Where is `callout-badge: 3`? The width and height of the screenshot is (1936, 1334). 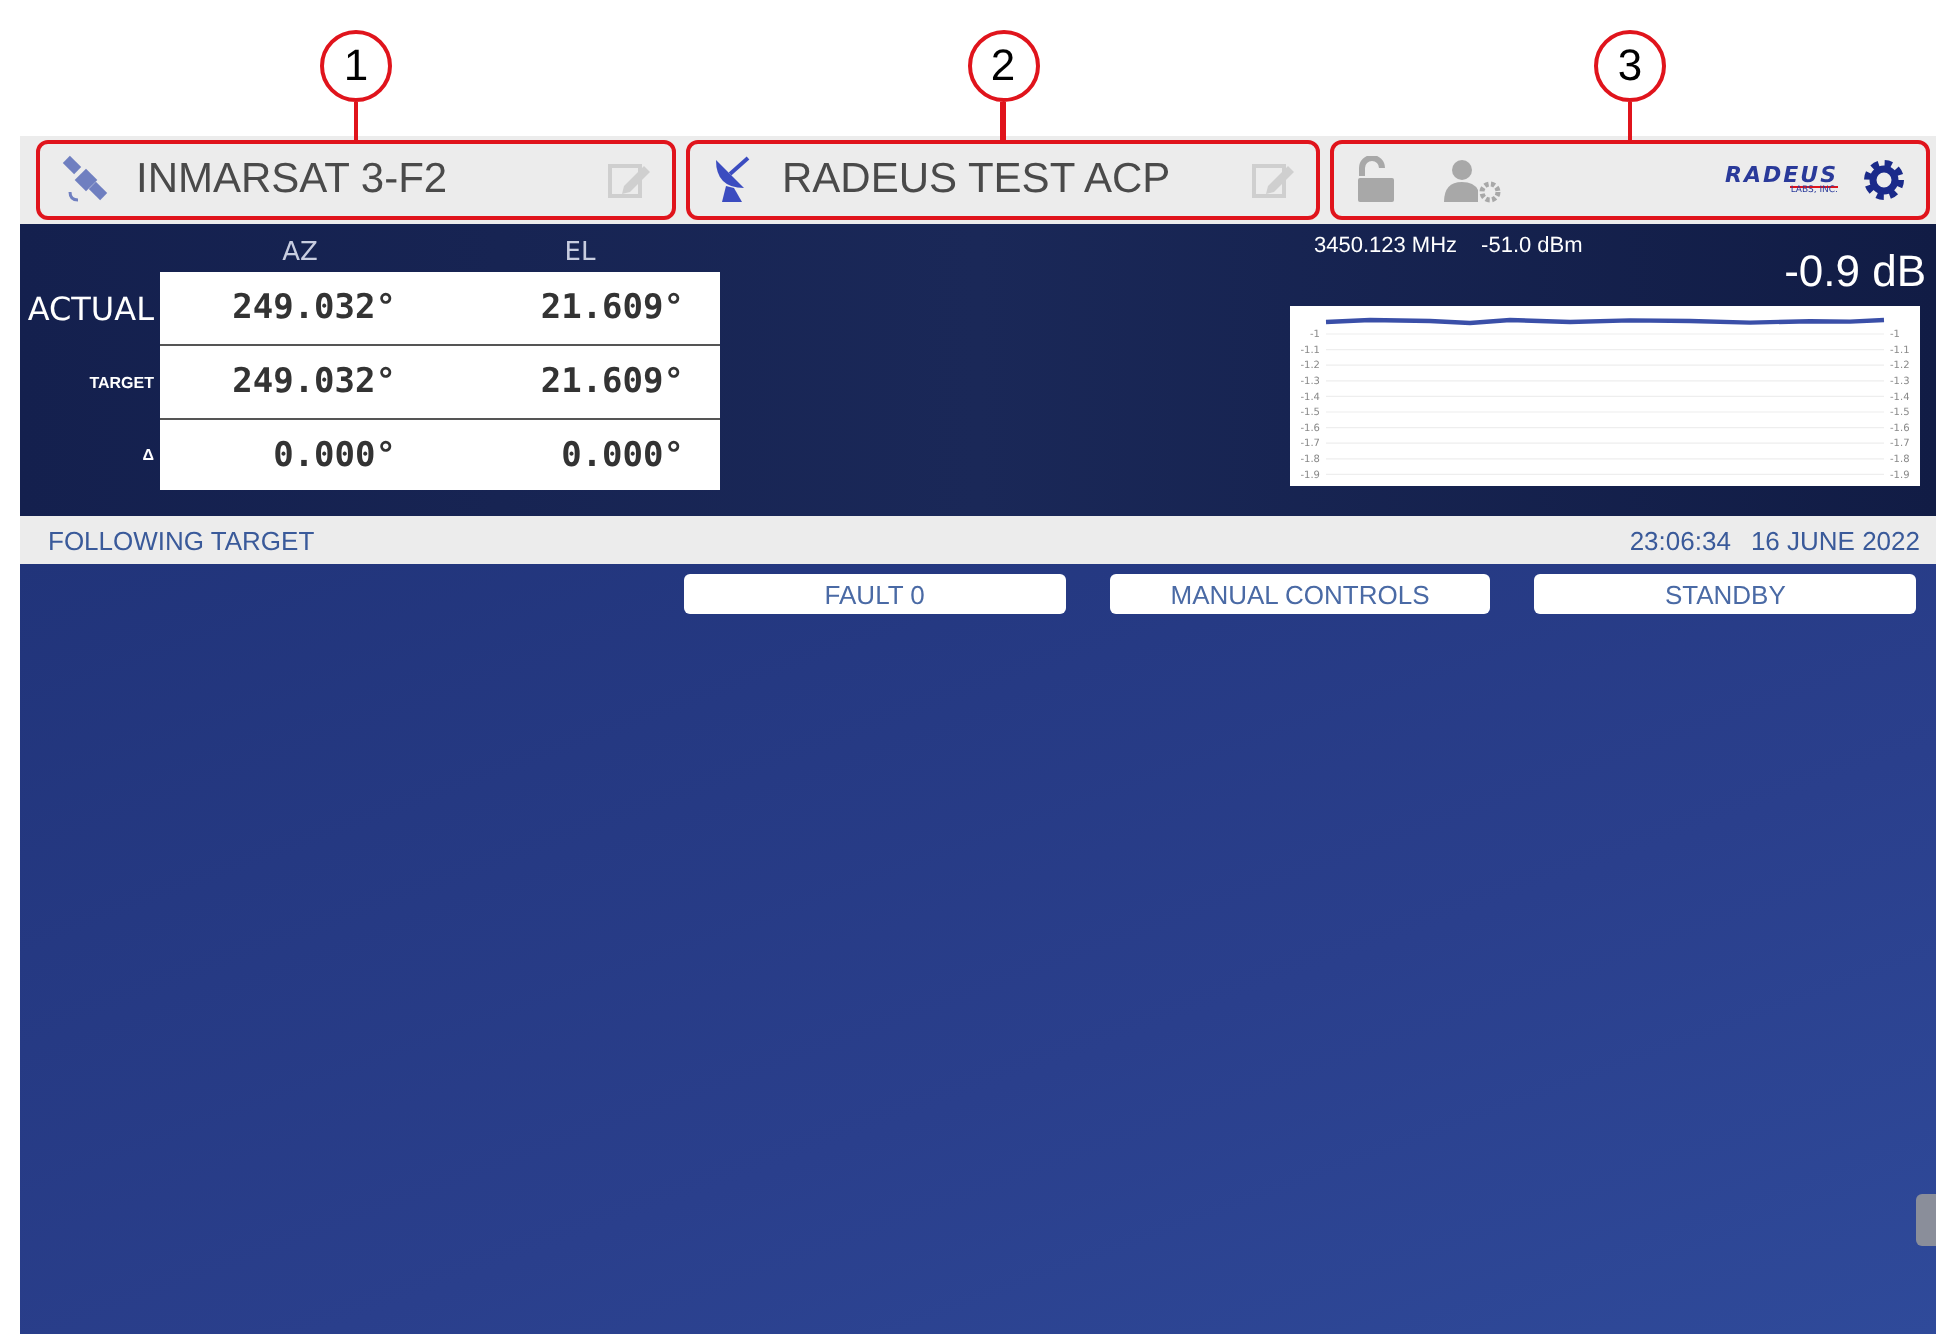
callout-badge: 3 is located at coordinates (1630, 66).